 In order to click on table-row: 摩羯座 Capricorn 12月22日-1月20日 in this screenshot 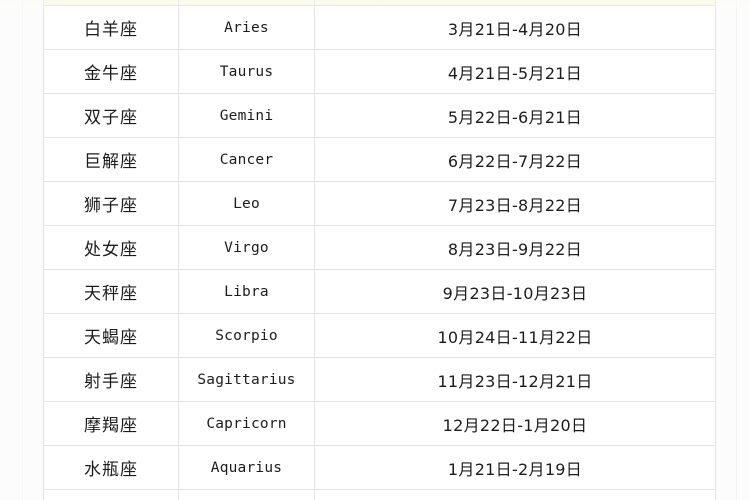, I will do `click(379, 423)`.